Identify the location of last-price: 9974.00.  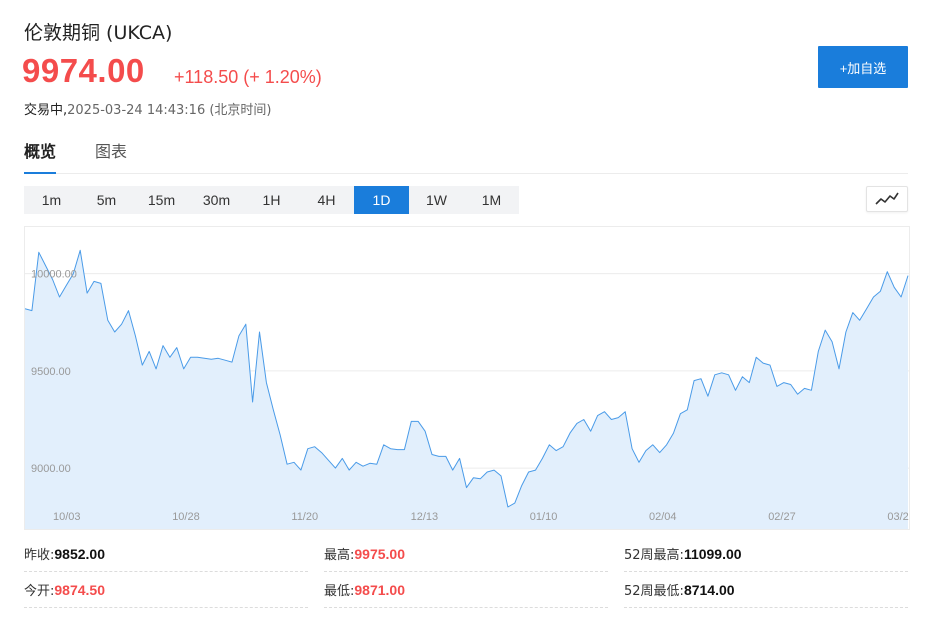
(83, 70).